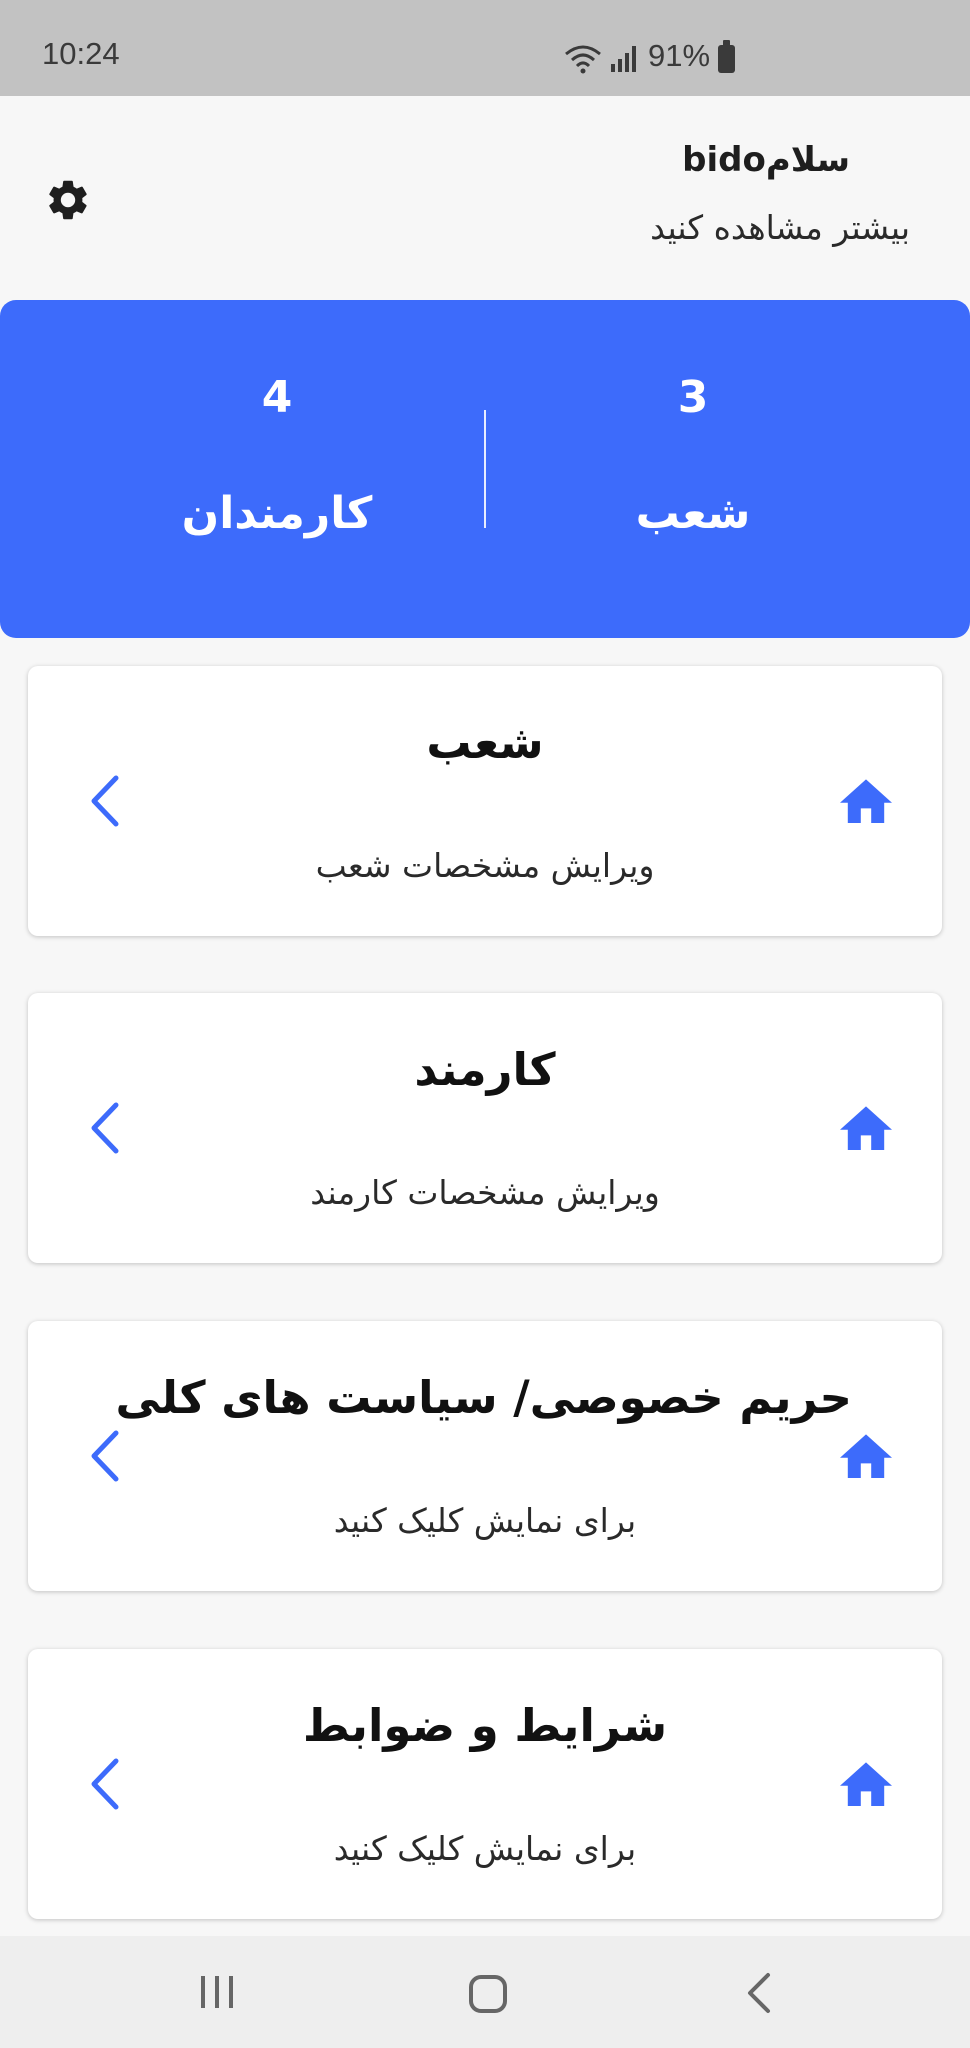 The image size is (970, 2048). Describe the element at coordinates (485, 1069) in the screenshot. I see `card-title: کارمند` at that location.